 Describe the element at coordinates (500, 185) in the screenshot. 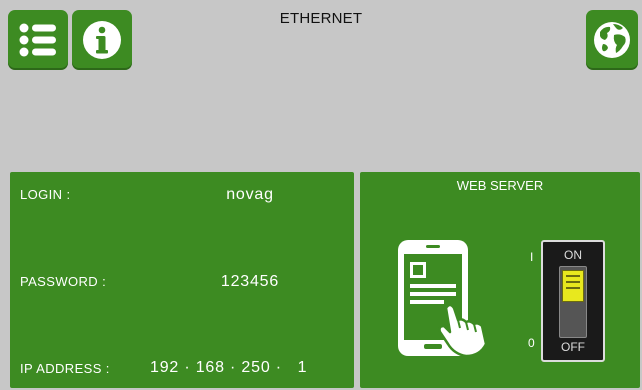

I see `web-server-title: WEB SERVER` at that location.